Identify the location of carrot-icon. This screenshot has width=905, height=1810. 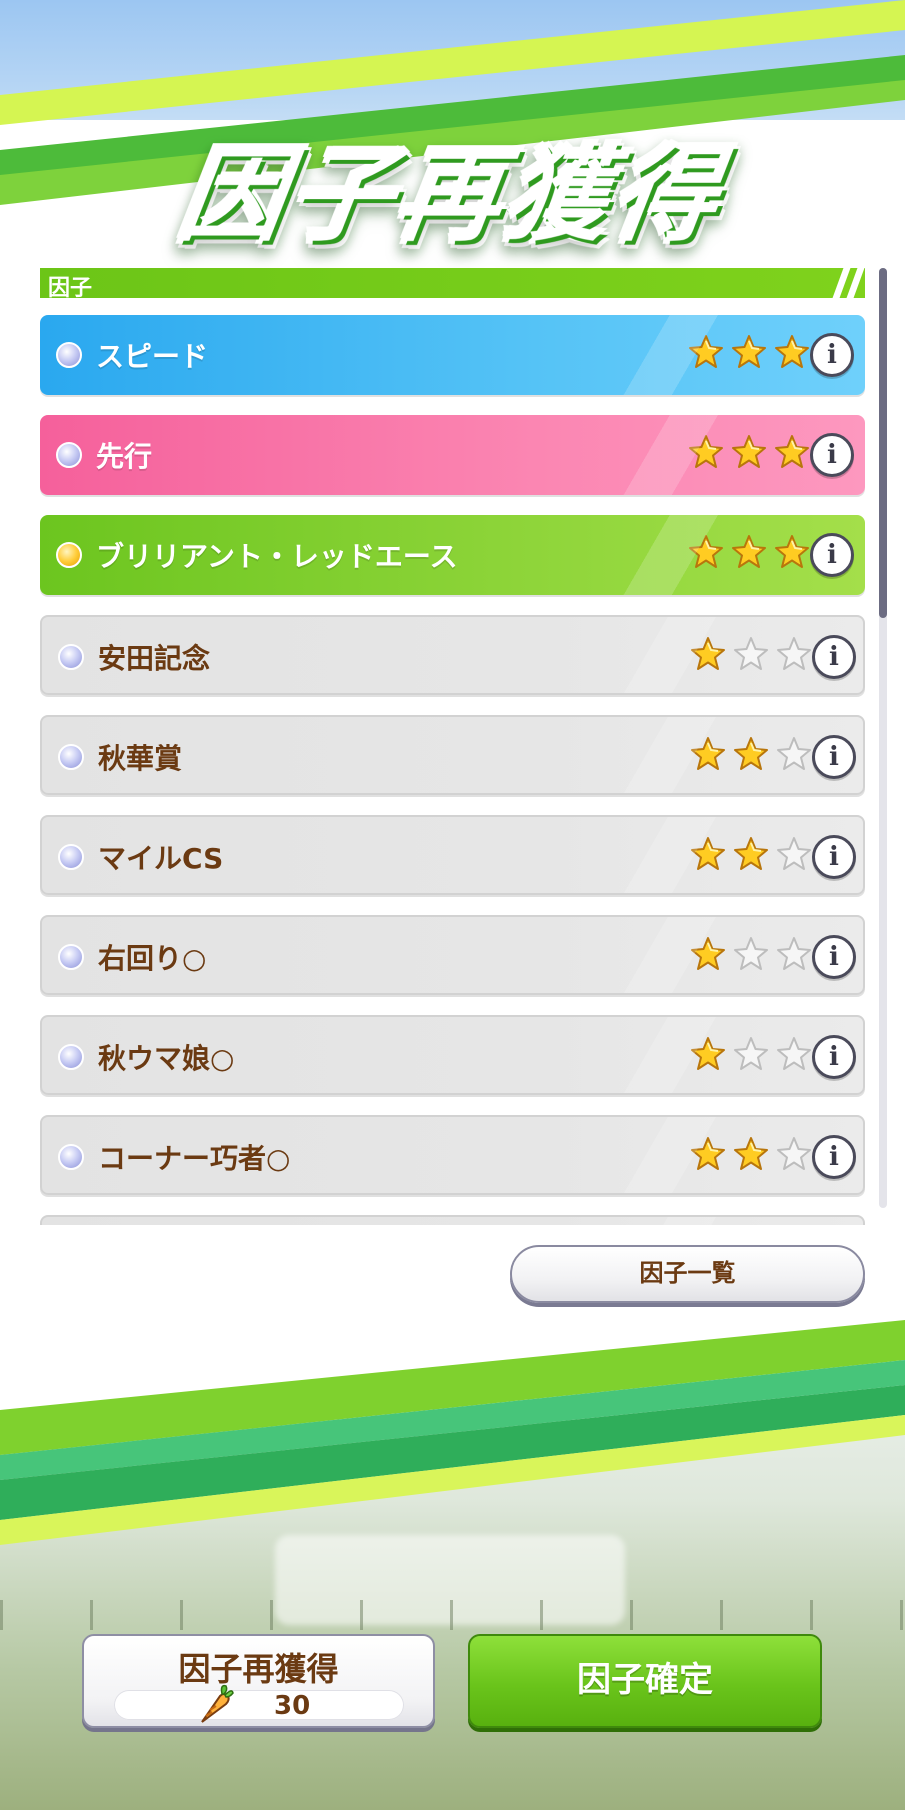
(217, 1703).